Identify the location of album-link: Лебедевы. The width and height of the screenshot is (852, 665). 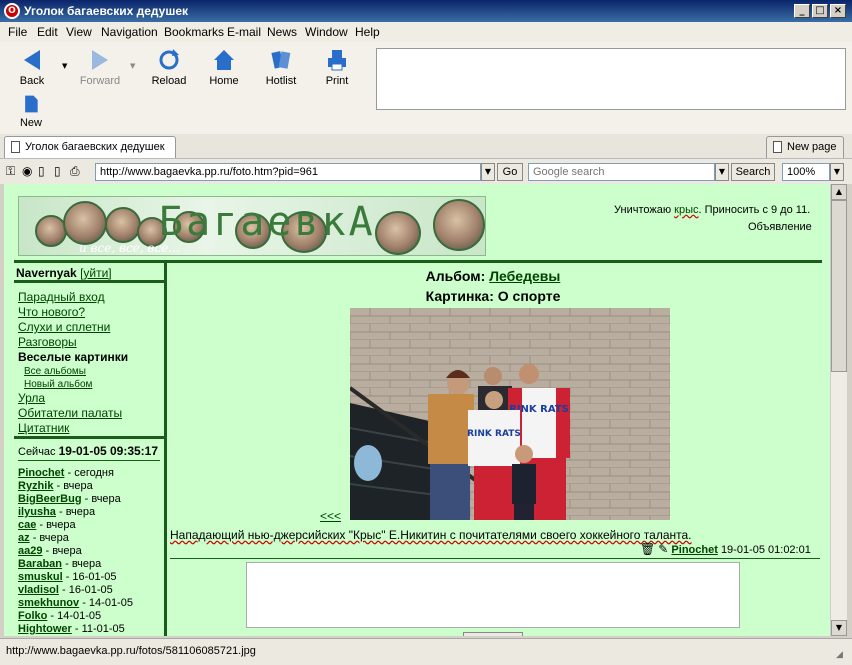
(524, 276).